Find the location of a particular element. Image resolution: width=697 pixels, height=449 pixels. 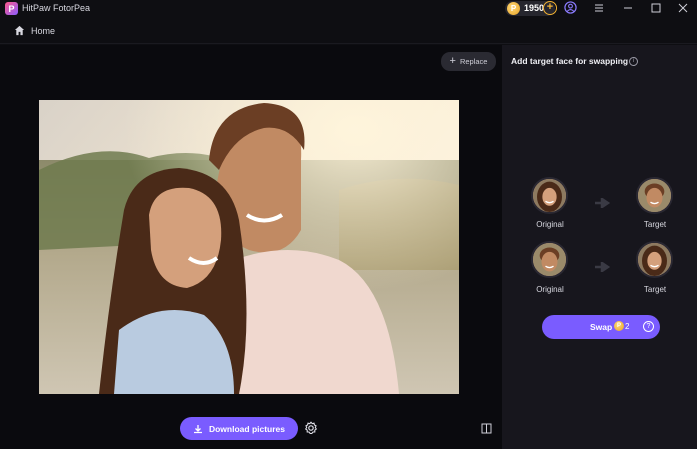

coin-count: 1950 is located at coordinates (534, 8).